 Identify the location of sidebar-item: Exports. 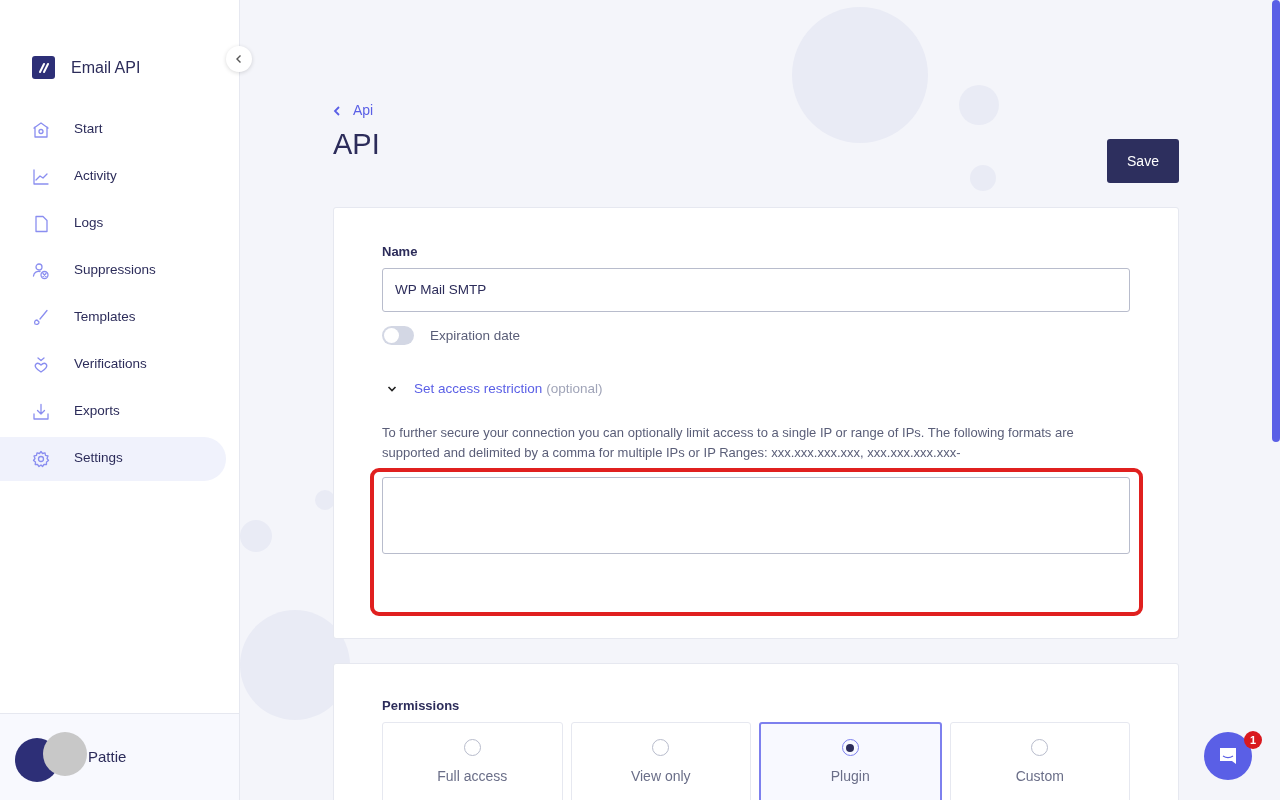
(113, 411).